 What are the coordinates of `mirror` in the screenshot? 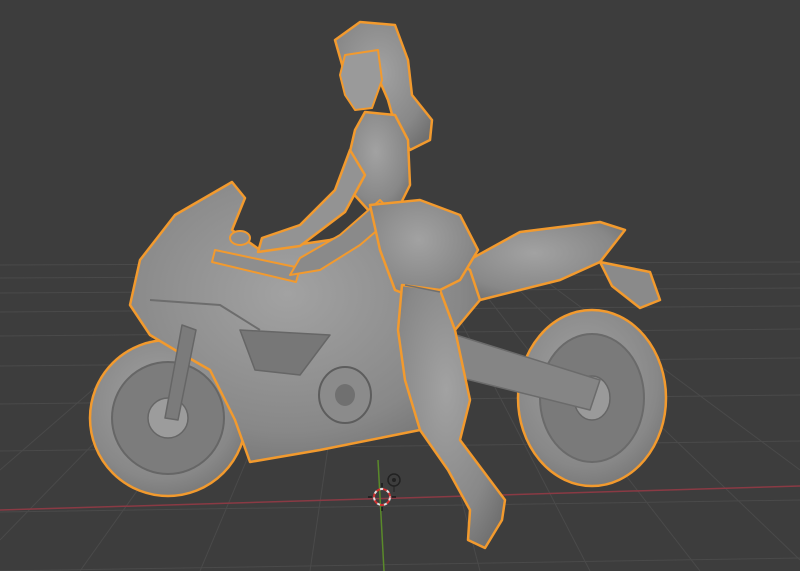 It's located at (240, 238).